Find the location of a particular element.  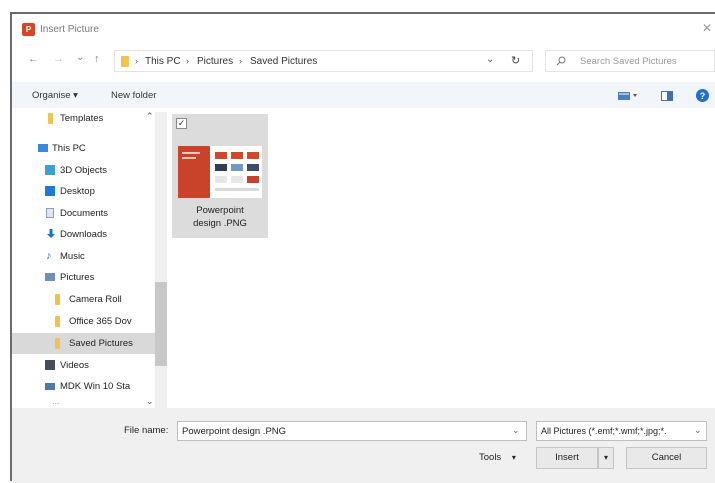

sidebar-item-pictures: Pictures is located at coordinates (83, 277).